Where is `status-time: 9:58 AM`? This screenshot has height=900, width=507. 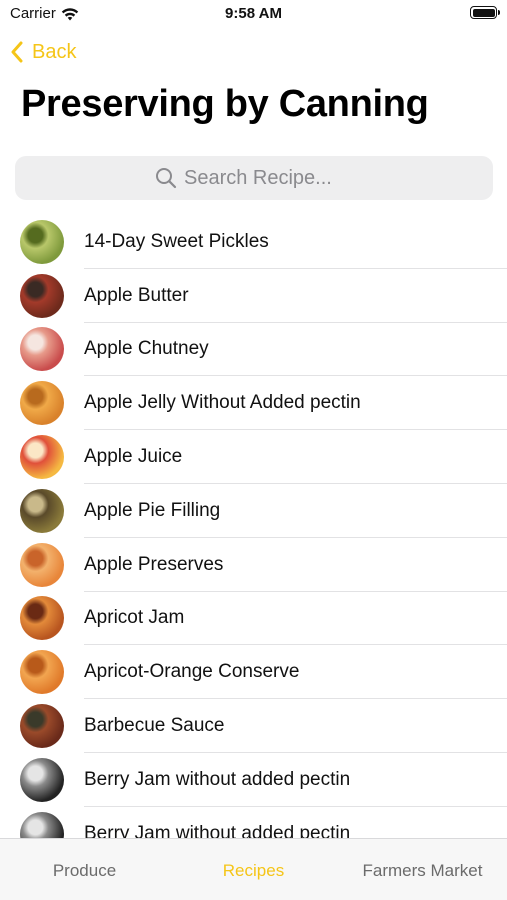 status-time: 9:58 AM is located at coordinates (253, 13).